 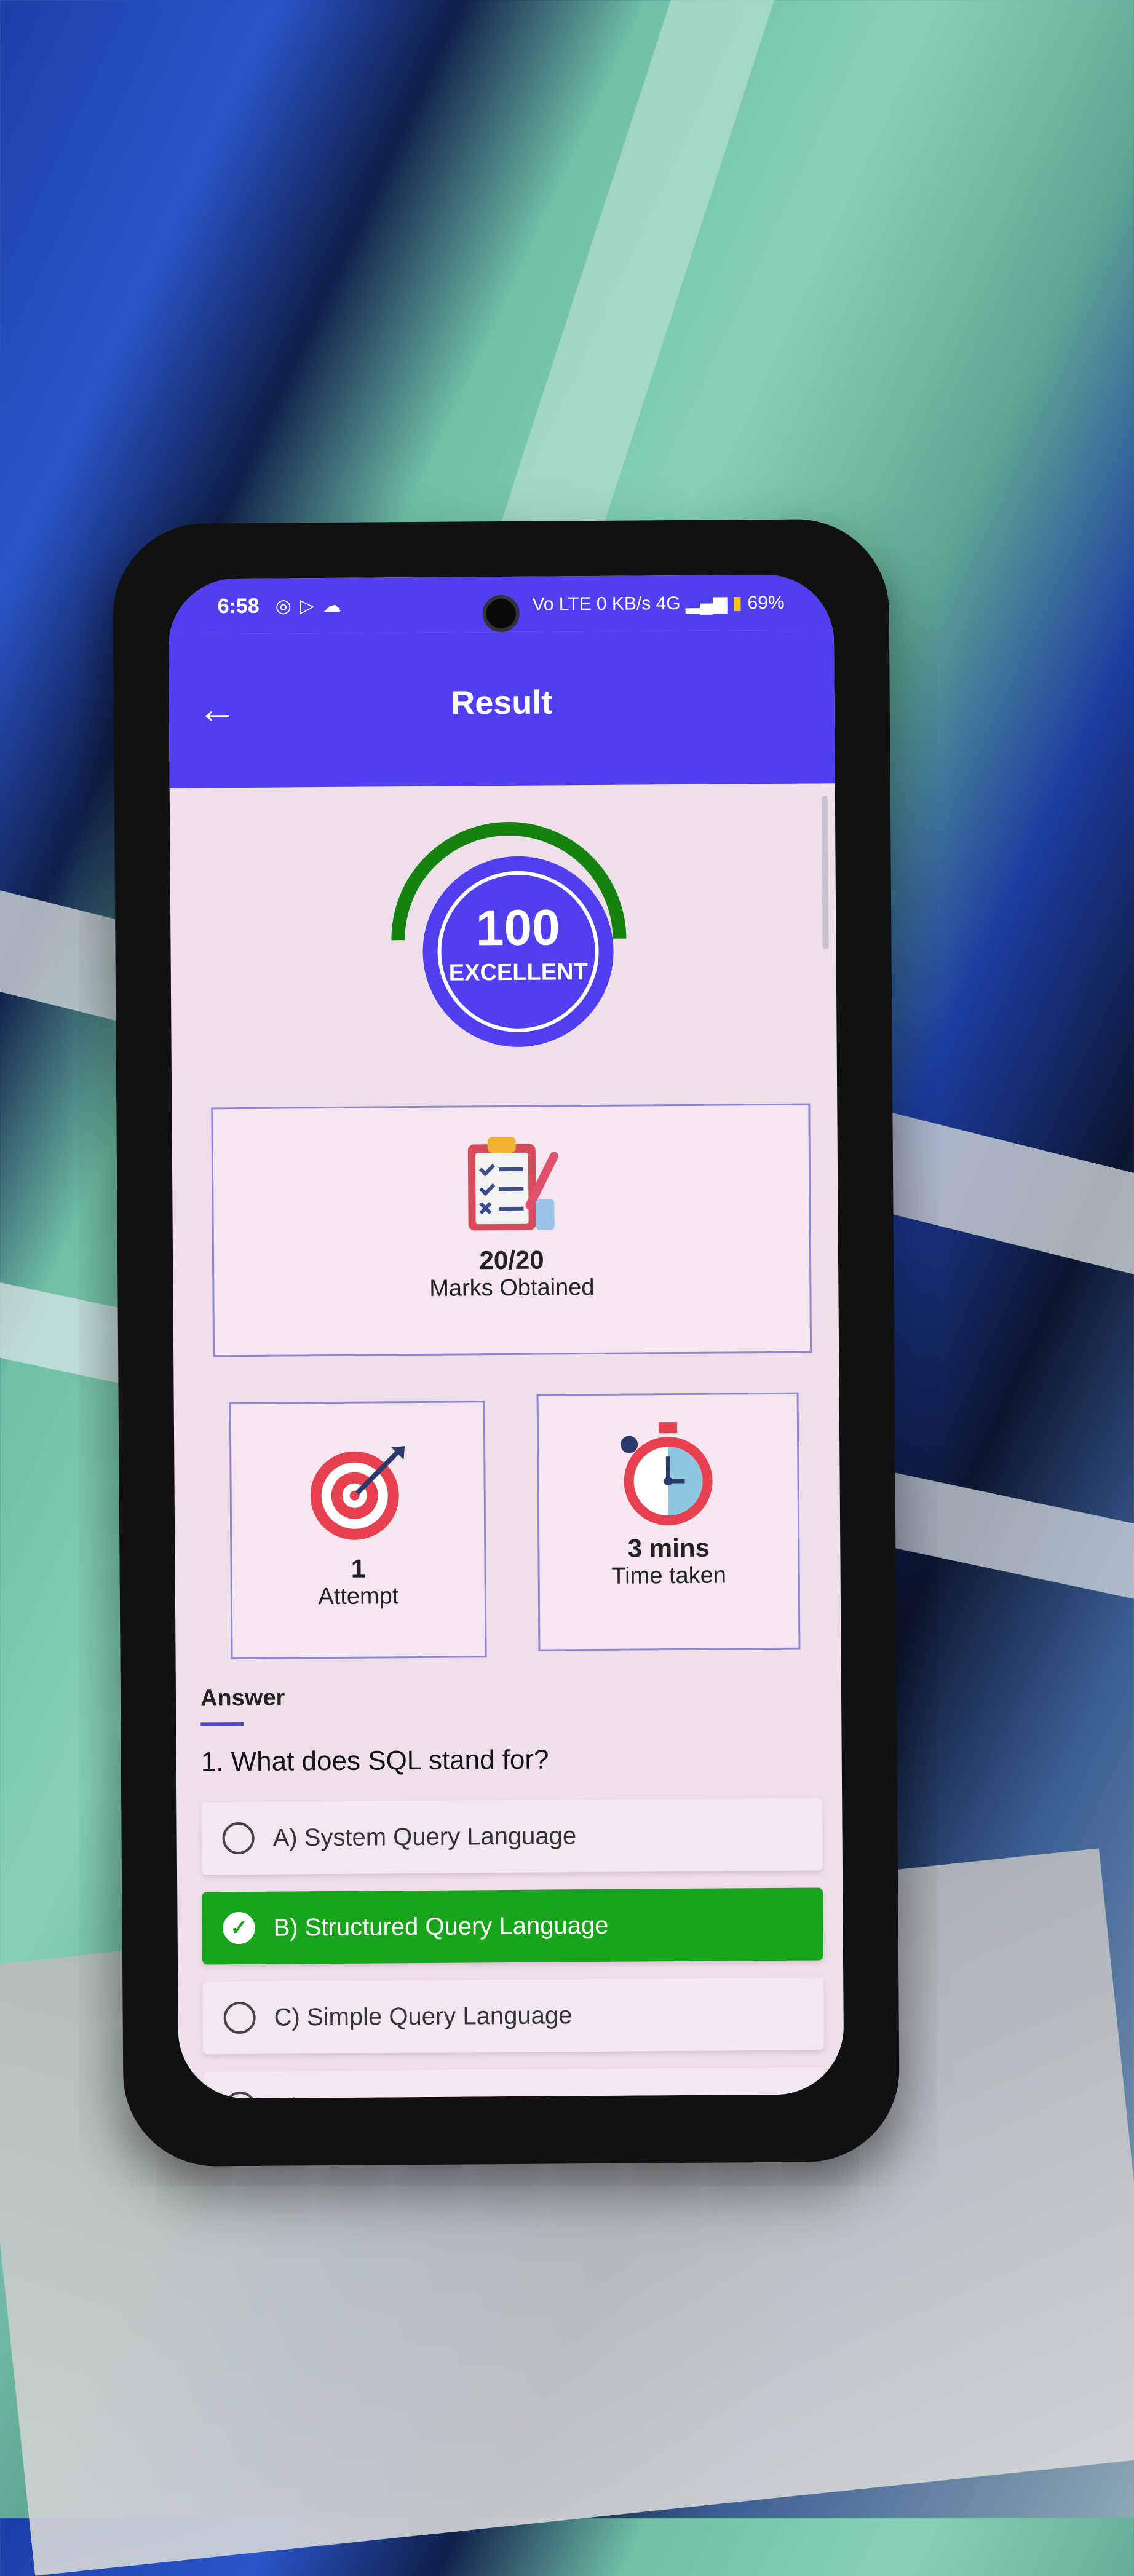 What do you see at coordinates (423, 2095) in the screenshot?
I see `option-label: D) Server Query Language` at bounding box center [423, 2095].